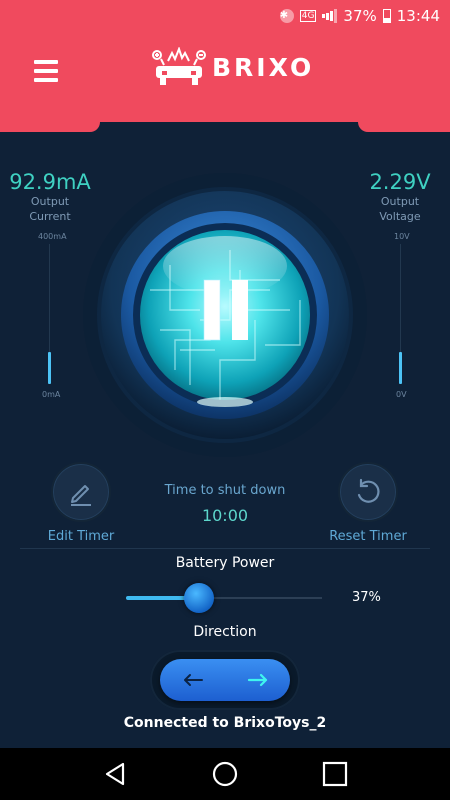 The height and width of the screenshot is (800, 450). I want to click on output-voltage-label-1: Output, so click(400, 201).